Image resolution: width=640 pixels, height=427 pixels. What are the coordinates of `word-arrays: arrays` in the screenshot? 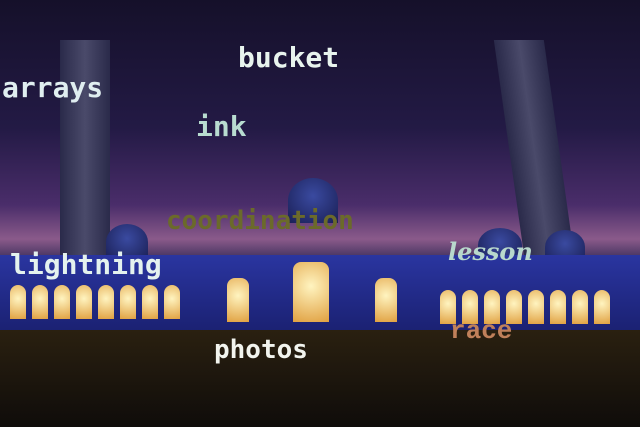 It's located at (53, 87).